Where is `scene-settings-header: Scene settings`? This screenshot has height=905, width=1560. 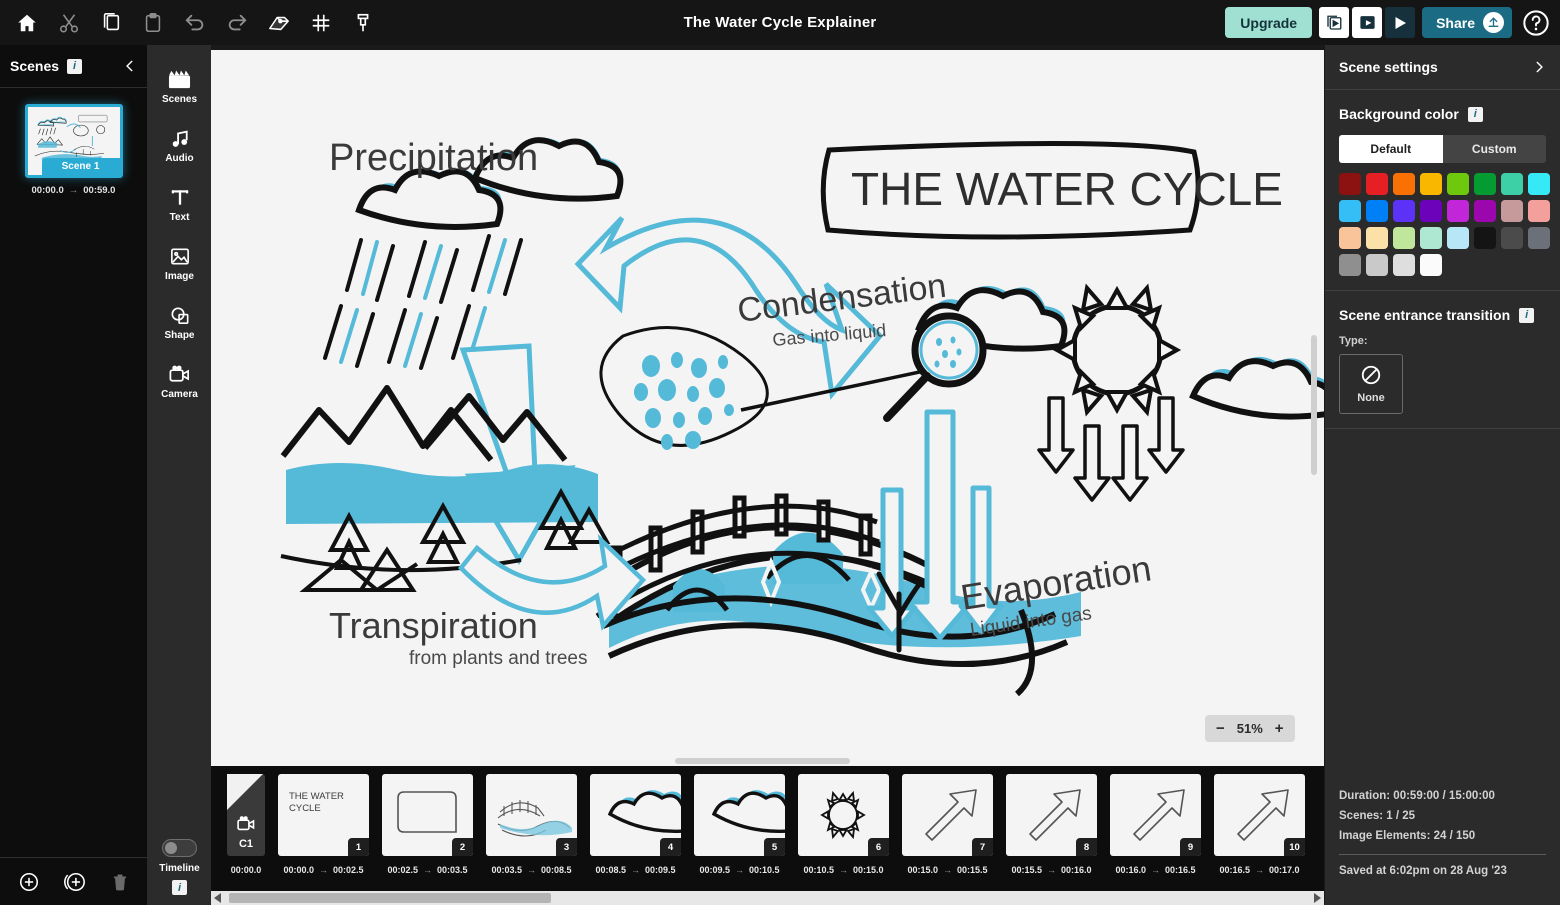
scene-settings-header: Scene settings is located at coordinates (1442, 67).